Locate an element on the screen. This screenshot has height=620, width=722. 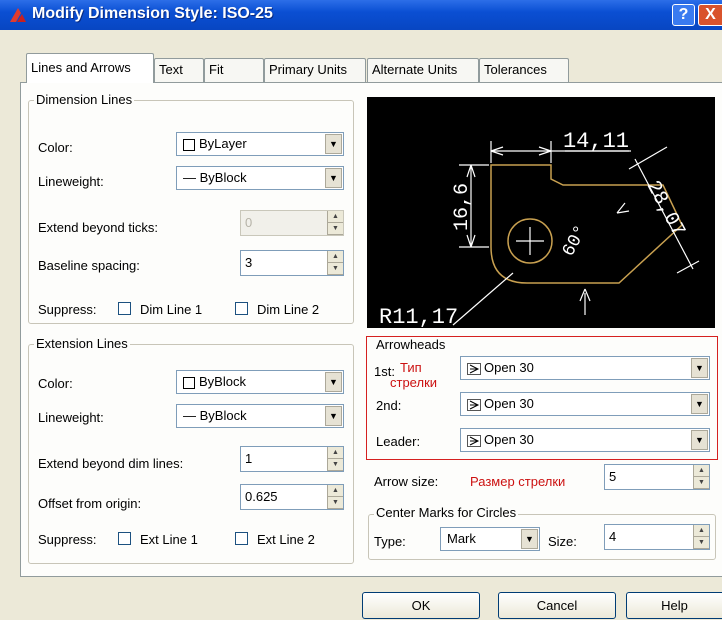
close-button: X is located at coordinates (710, 15).